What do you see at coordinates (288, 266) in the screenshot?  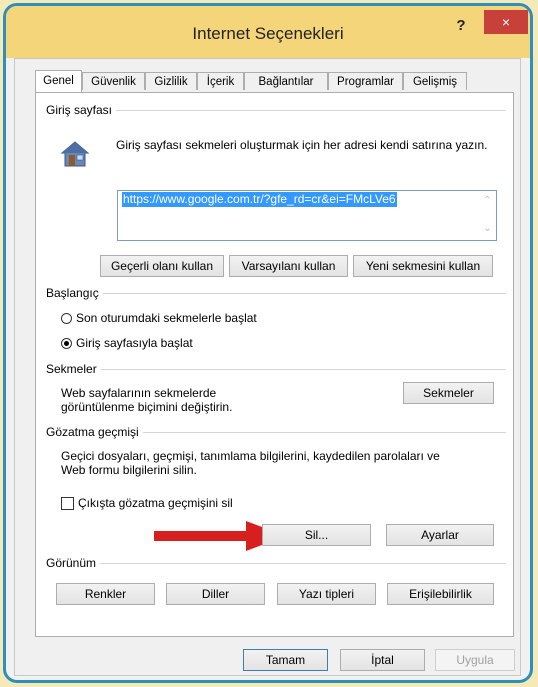 I see `use-default-button: Varsayılanı kullan` at bounding box center [288, 266].